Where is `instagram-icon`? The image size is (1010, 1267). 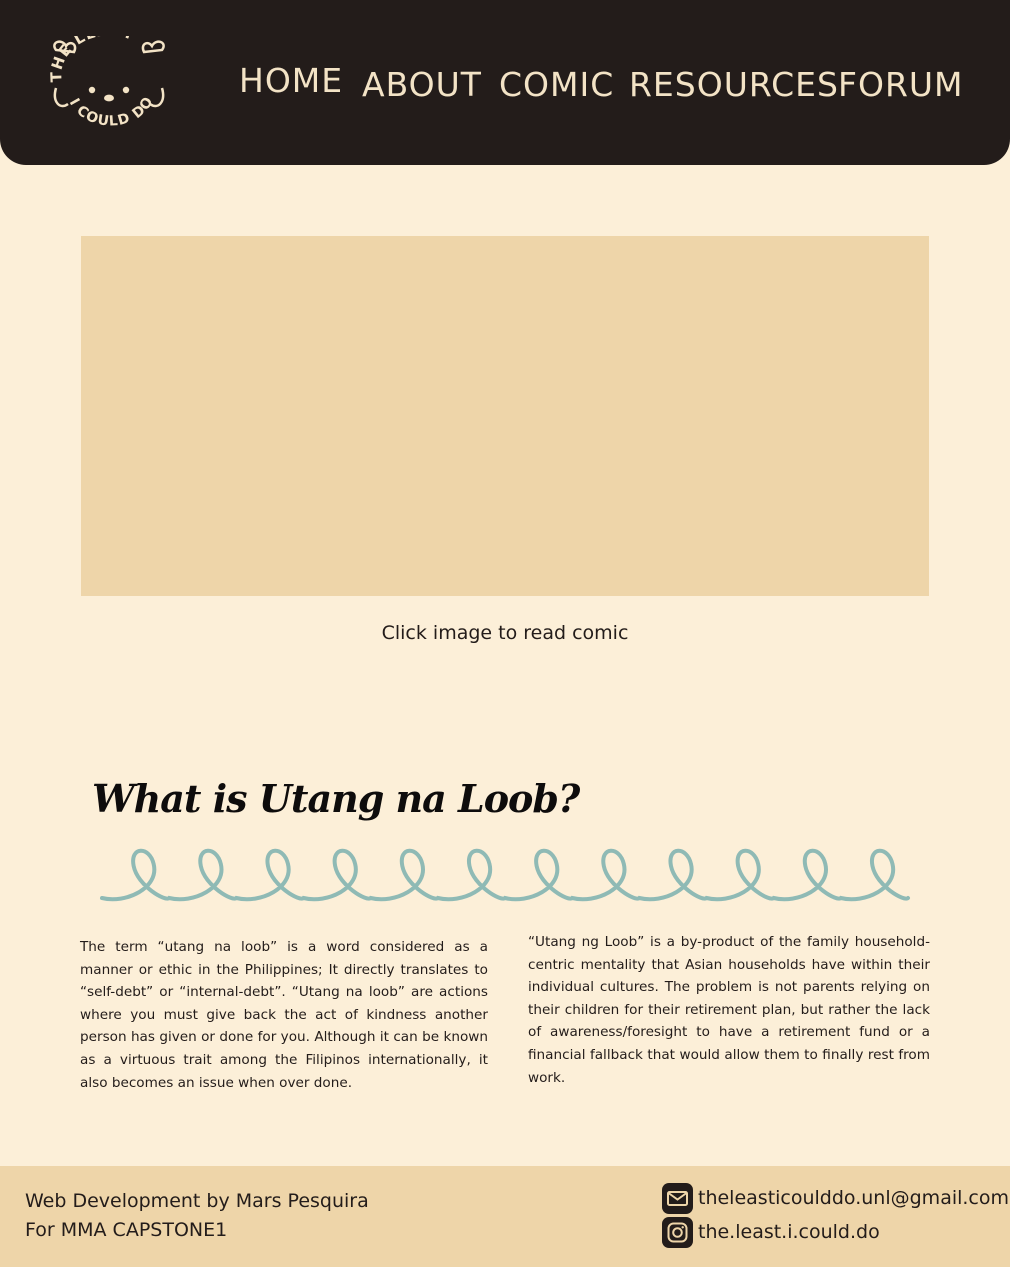
instagram-icon is located at coordinates (677, 1232).